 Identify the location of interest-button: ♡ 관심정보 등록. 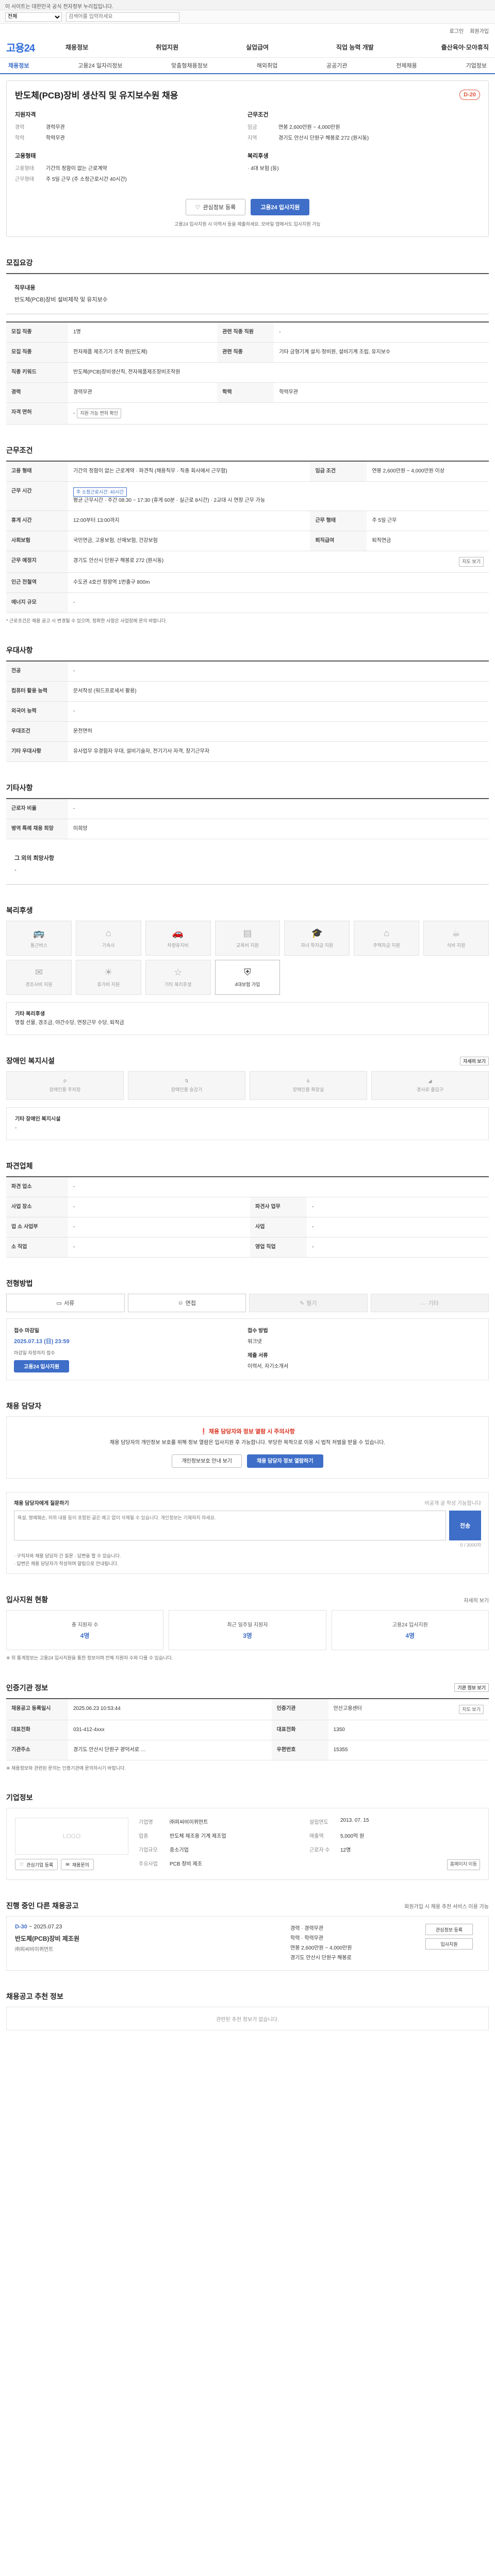
(215, 207).